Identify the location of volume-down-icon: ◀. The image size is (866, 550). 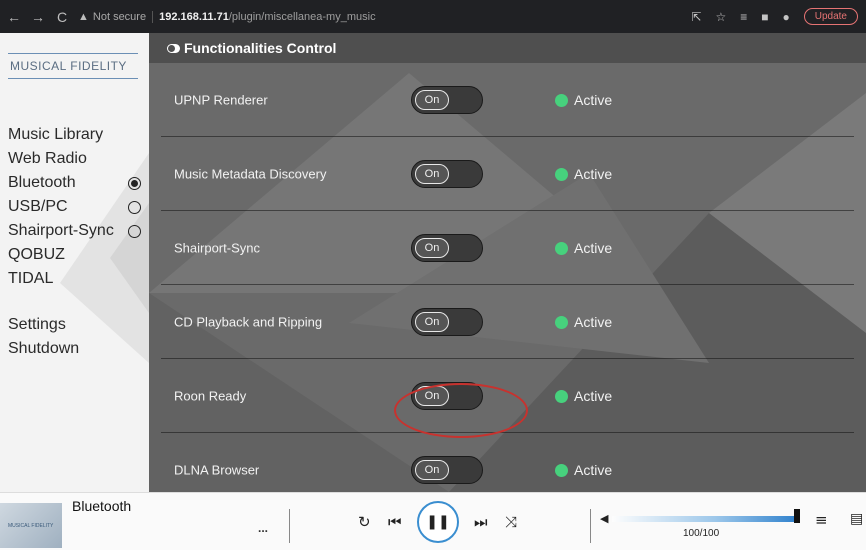
(604, 518).